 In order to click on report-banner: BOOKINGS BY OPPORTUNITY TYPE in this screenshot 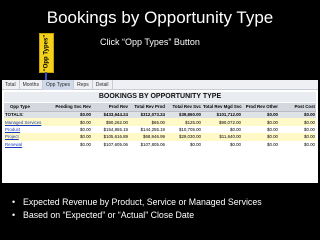, I will do `click(160, 97)`.